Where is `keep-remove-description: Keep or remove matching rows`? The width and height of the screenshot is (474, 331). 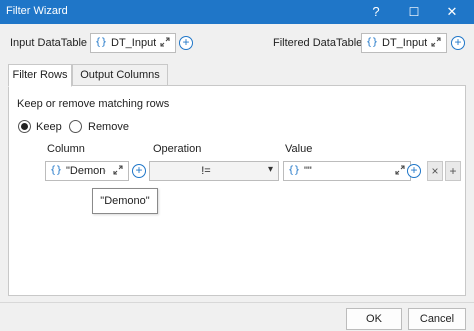
keep-remove-description: Keep or remove matching rows is located at coordinates (93, 104).